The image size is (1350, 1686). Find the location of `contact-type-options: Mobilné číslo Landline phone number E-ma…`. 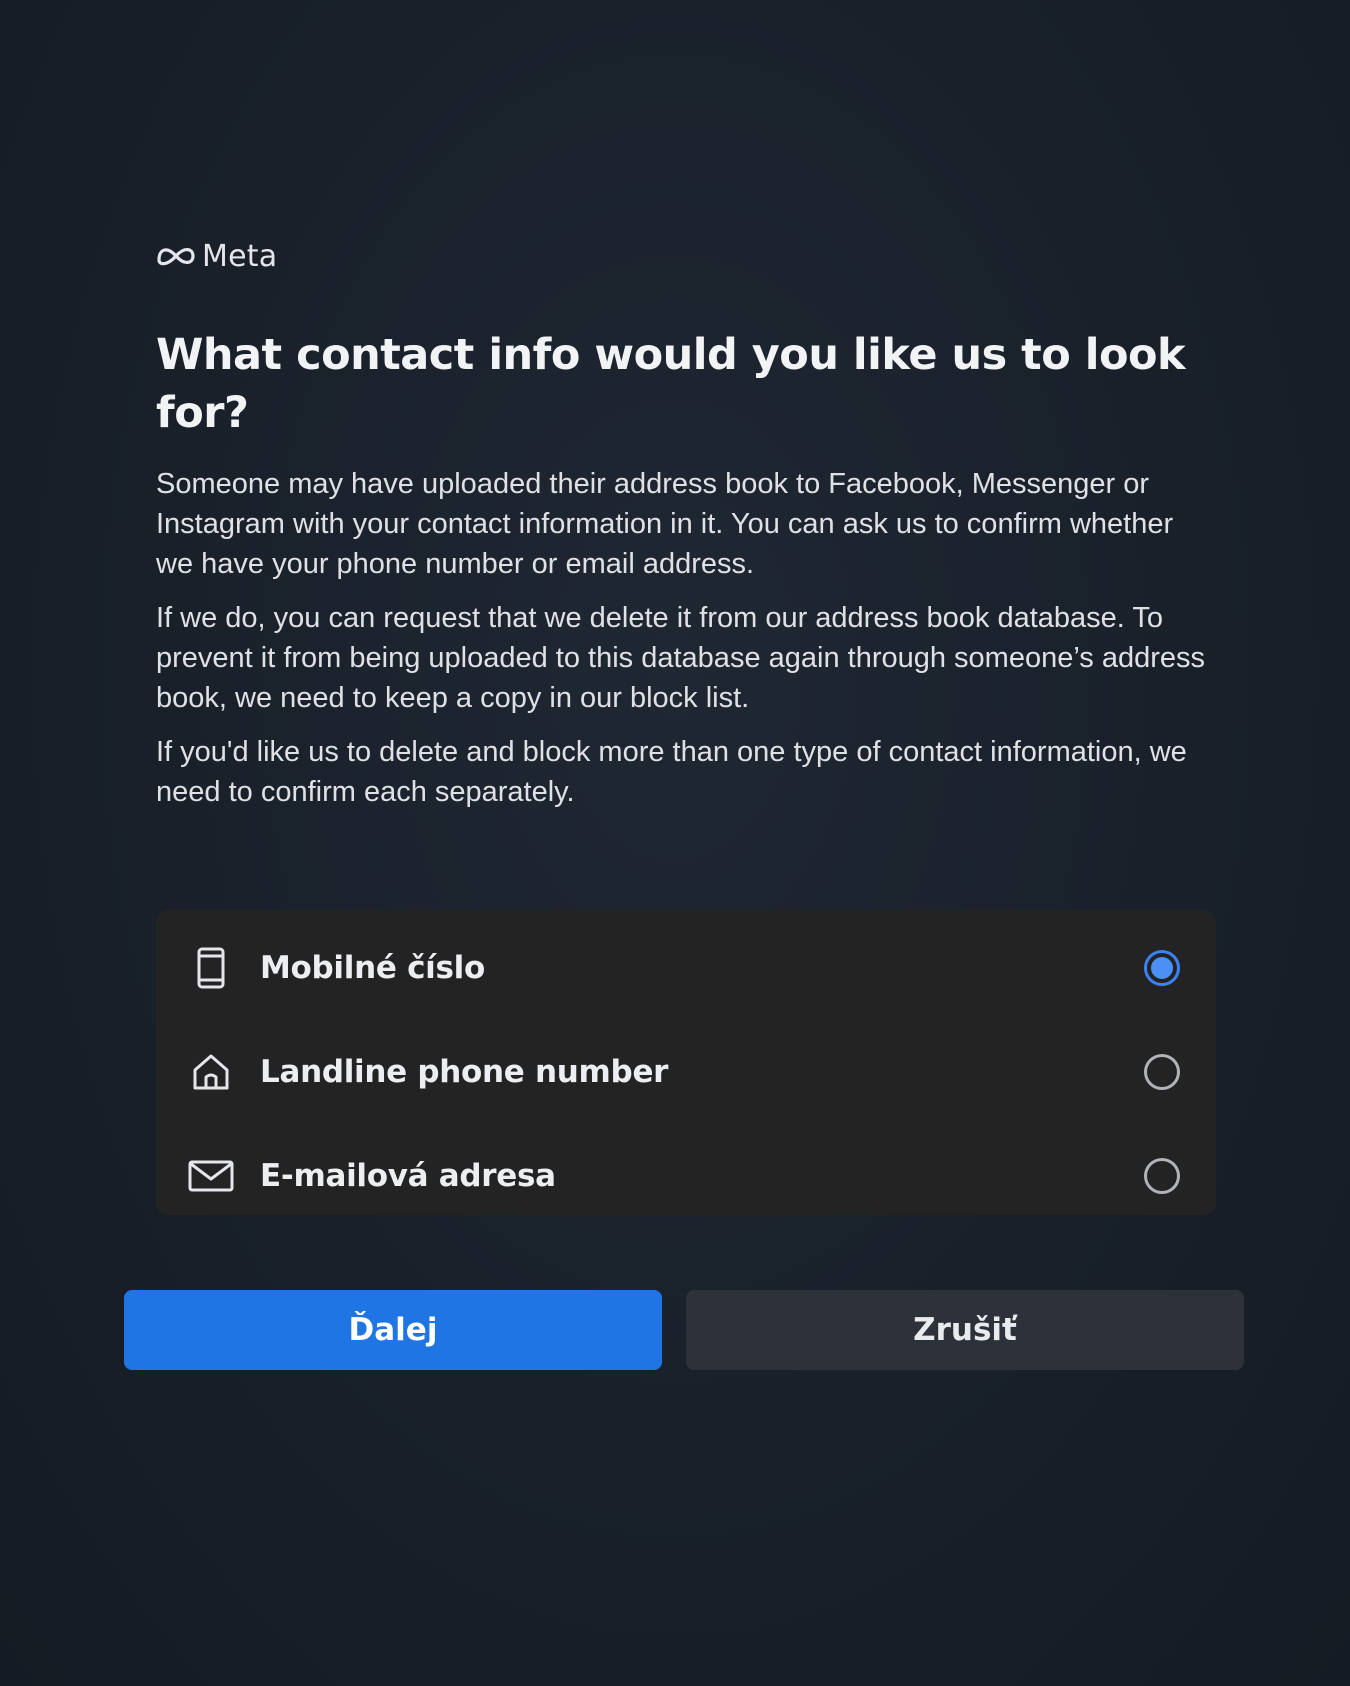

contact-type-options: Mobilné číslo Landline phone number E-ma… is located at coordinates (686, 1062).